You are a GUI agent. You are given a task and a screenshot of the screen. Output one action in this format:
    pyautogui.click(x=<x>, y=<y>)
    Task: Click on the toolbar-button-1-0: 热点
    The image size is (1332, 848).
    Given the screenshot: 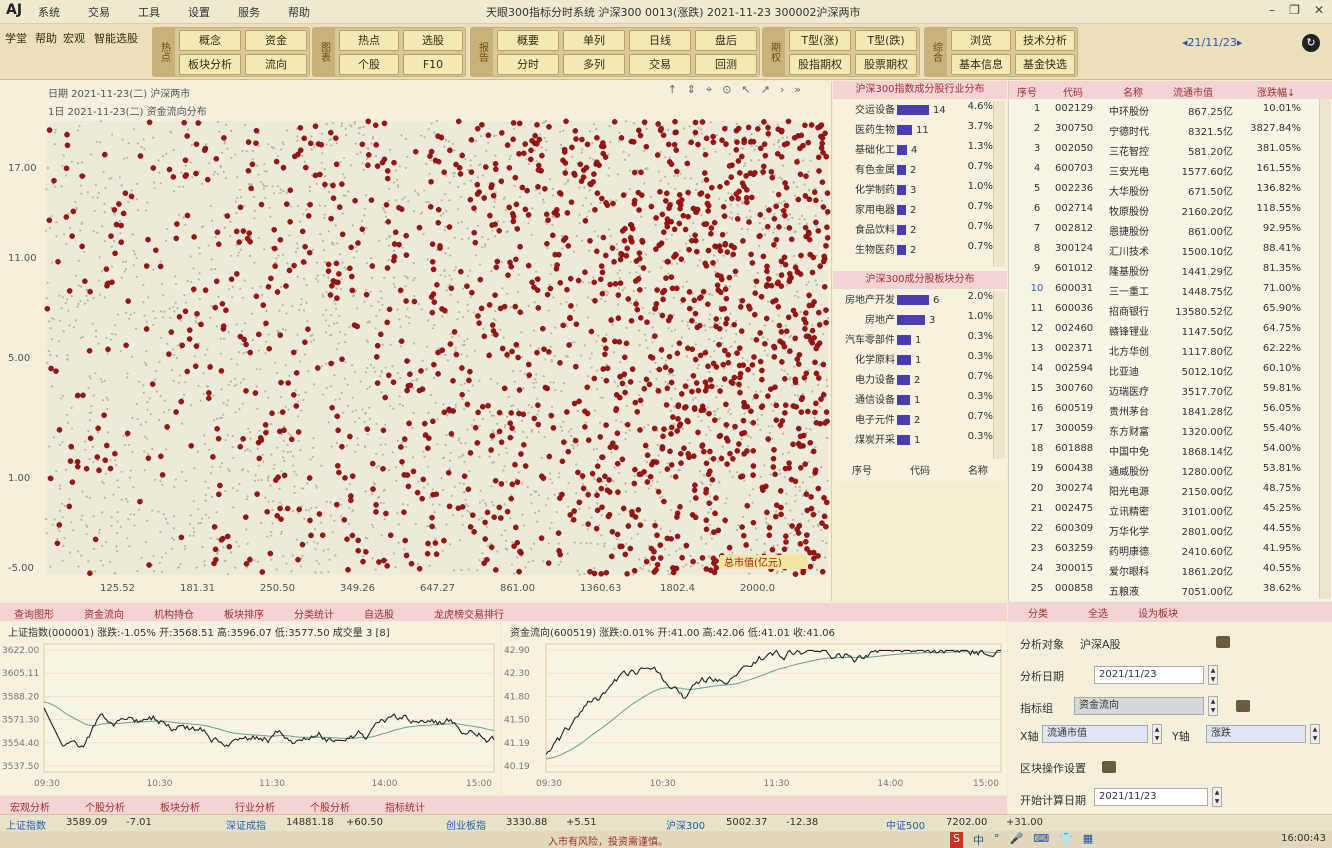 What is the action you would take?
    pyautogui.click(x=369, y=40)
    